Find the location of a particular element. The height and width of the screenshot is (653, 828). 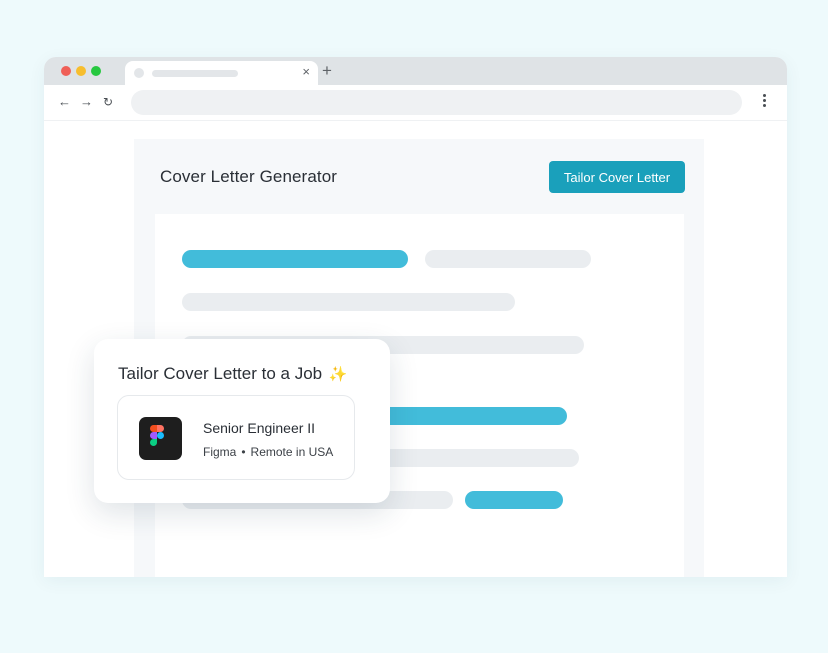

tab-bar: × + is located at coordinates (415, 71).